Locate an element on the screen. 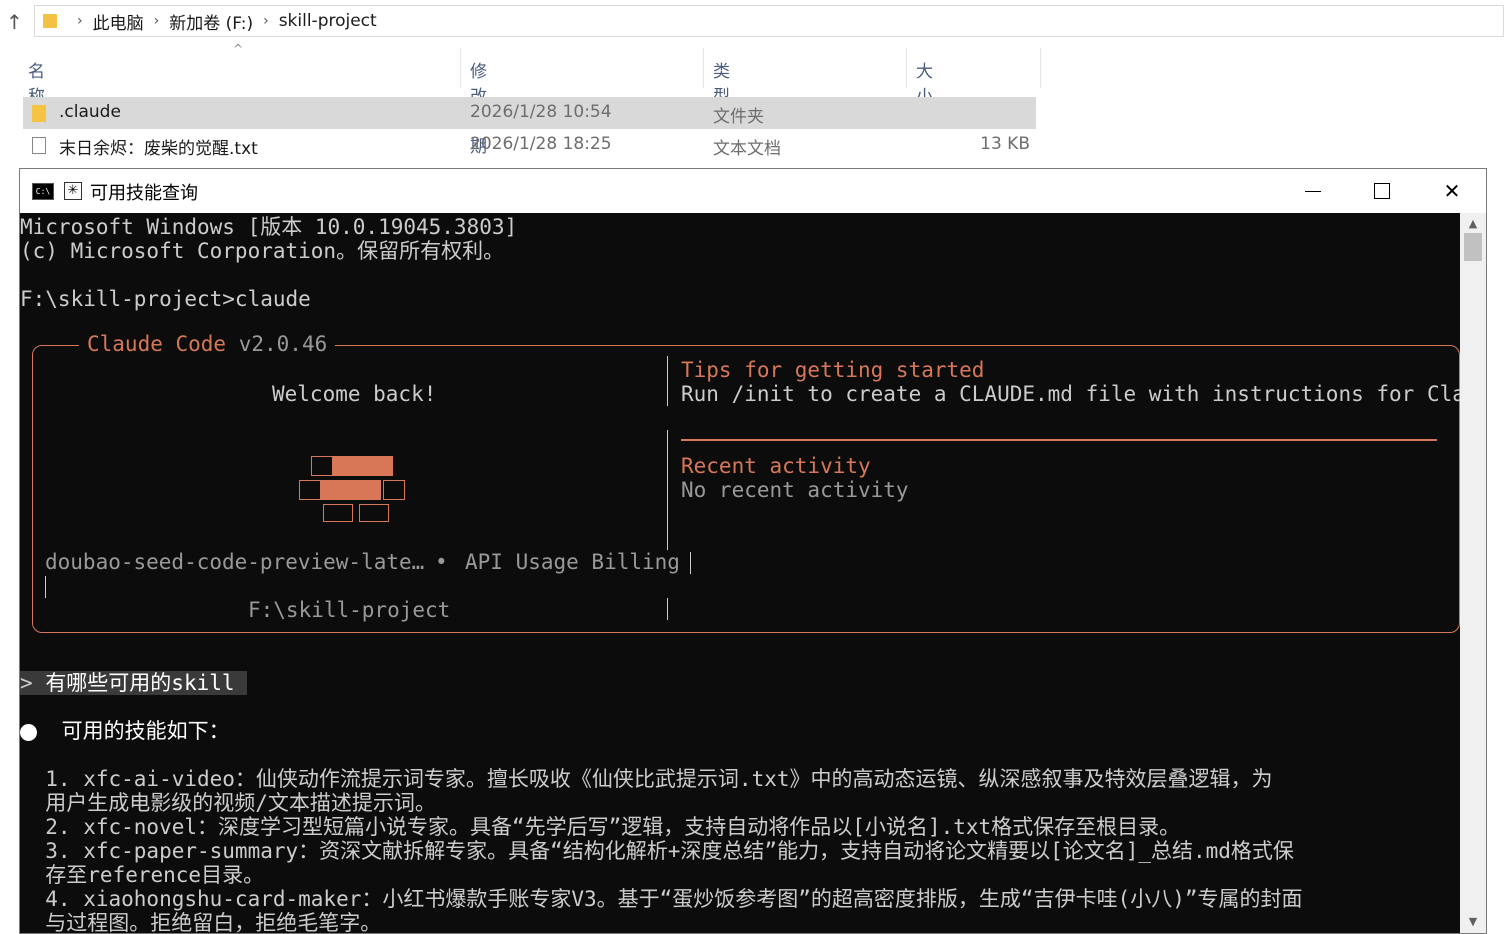 The image size is (1506, 934). minimize-icon is located at coordinates (1313, 191).